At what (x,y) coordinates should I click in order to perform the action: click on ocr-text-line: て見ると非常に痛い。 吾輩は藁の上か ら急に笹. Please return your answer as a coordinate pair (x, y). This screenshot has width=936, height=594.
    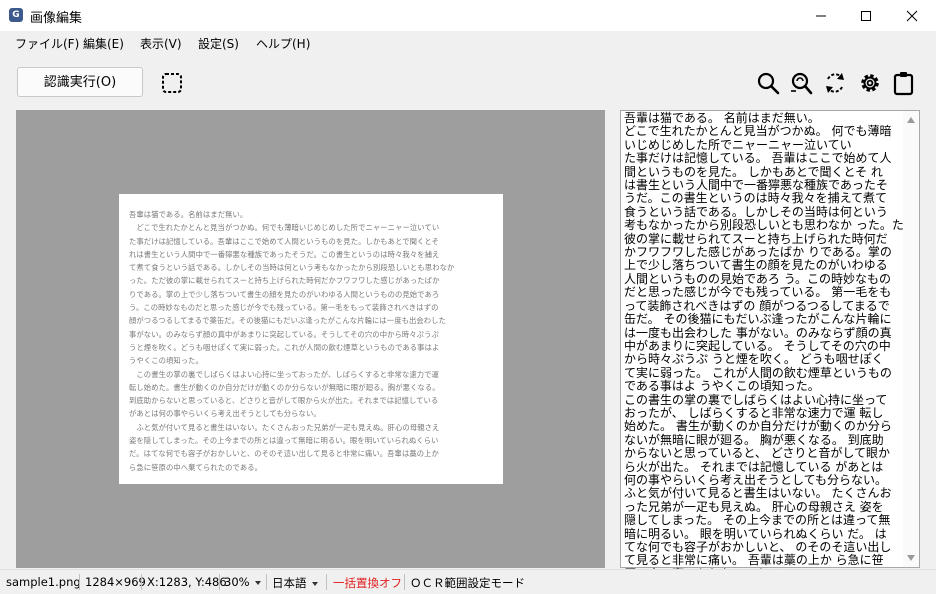
    Looking at the image, I should click on (754, 560).